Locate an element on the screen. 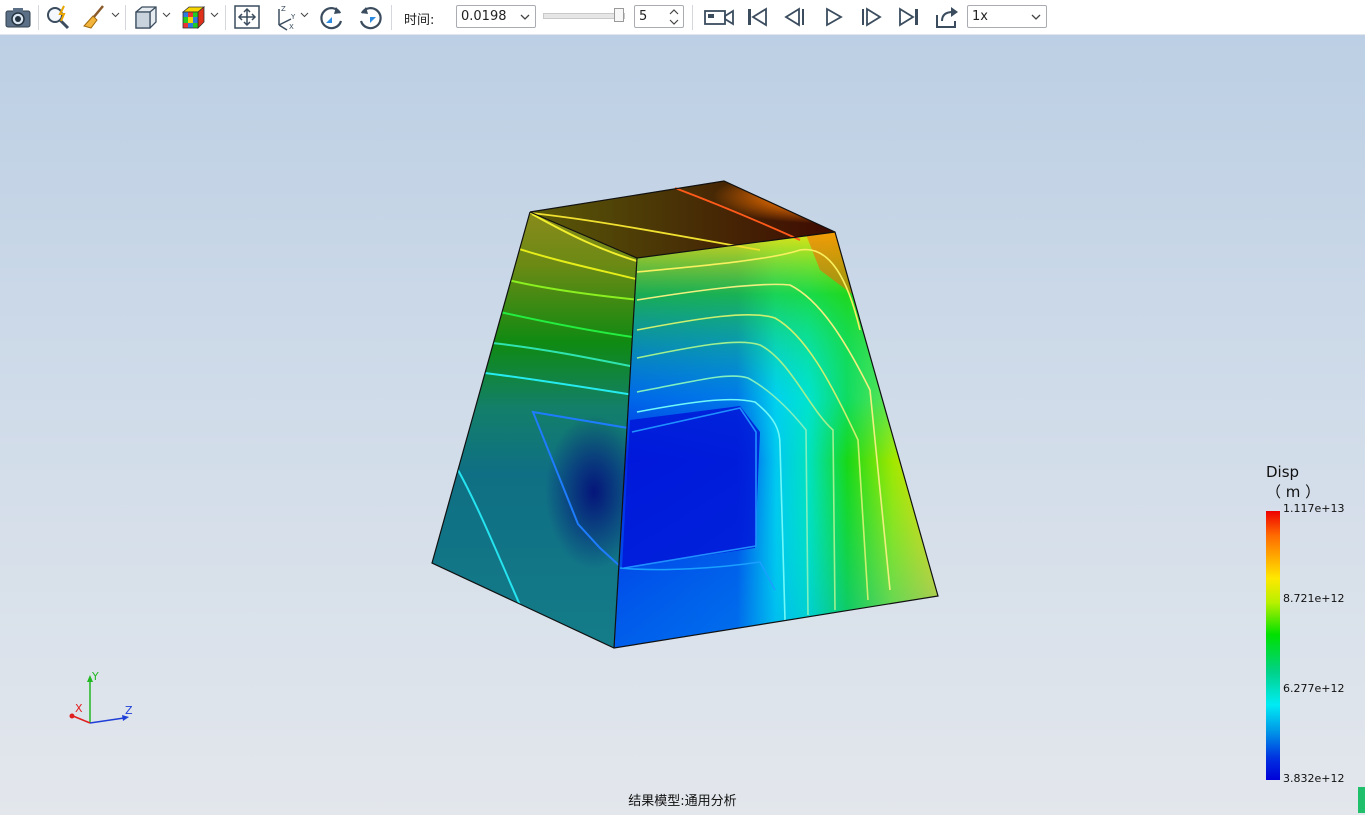  play-icon is located at coordinates (833, 17).